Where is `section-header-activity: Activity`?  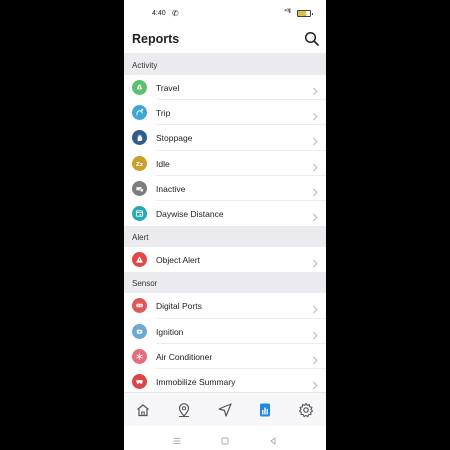
section-header-activity: Activity is located at coordinates (225, 64).